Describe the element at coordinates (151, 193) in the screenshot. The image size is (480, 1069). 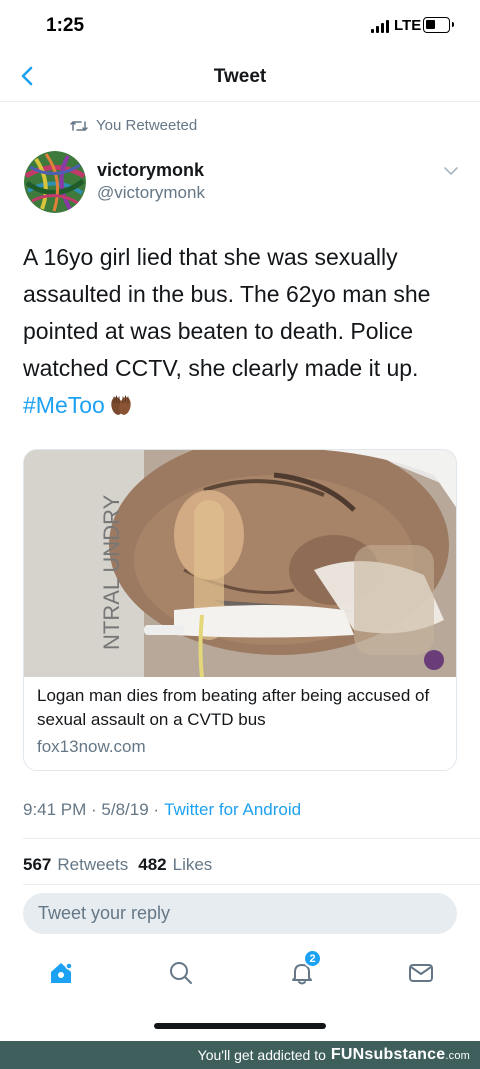
I see `author-handle: @victorymonk` at that location.